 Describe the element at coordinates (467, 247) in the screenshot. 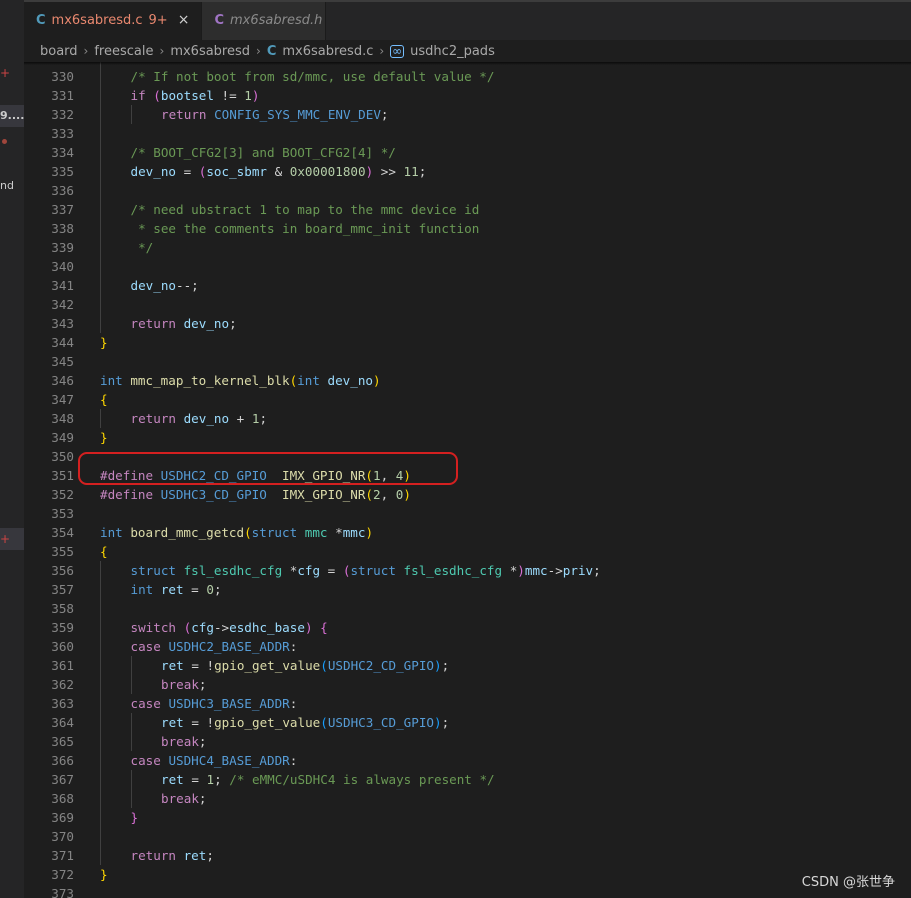

I see `code-line: 339 */` at that location.